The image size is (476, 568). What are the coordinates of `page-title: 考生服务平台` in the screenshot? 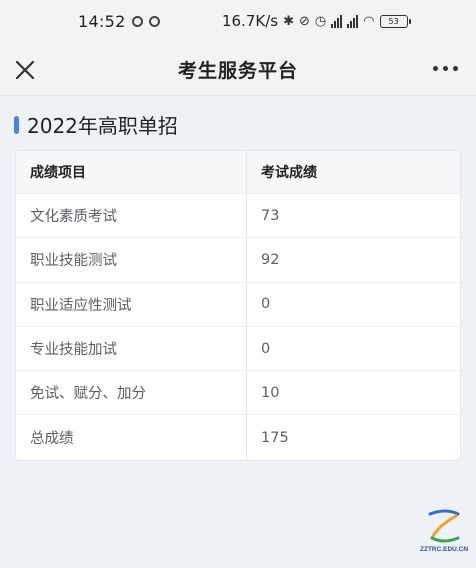 It's located at (237, 71).